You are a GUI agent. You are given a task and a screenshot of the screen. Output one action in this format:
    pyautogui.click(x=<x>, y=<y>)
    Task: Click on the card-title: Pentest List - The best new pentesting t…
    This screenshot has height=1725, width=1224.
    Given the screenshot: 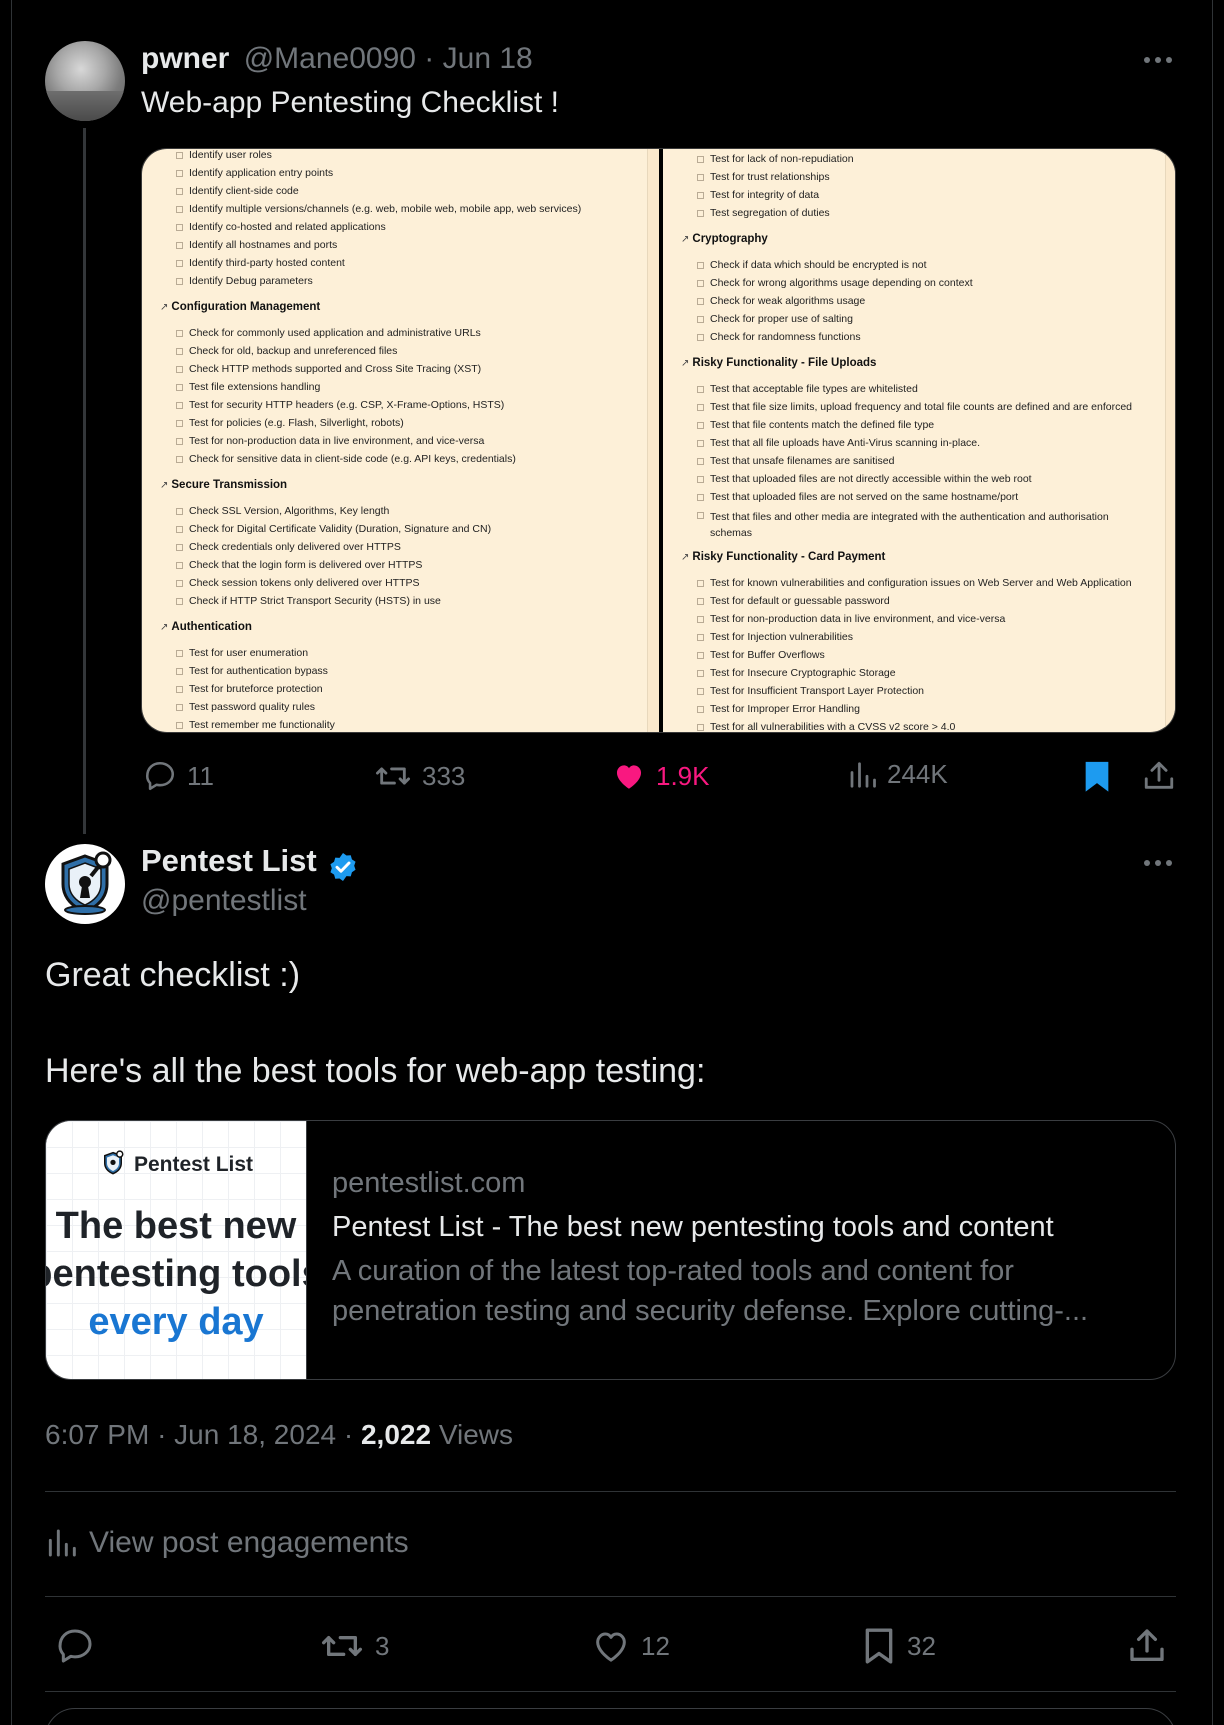 What is the action you would take?
    pyautogui.click(x=693, y=1227)
    